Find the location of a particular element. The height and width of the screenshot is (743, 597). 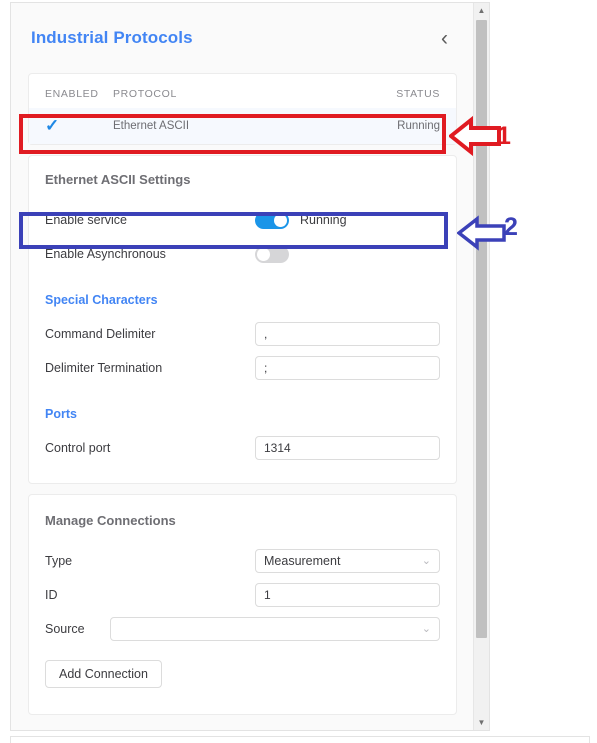

panel-header: Industrial Protocols ‹ is located at coordinates (242, 38).